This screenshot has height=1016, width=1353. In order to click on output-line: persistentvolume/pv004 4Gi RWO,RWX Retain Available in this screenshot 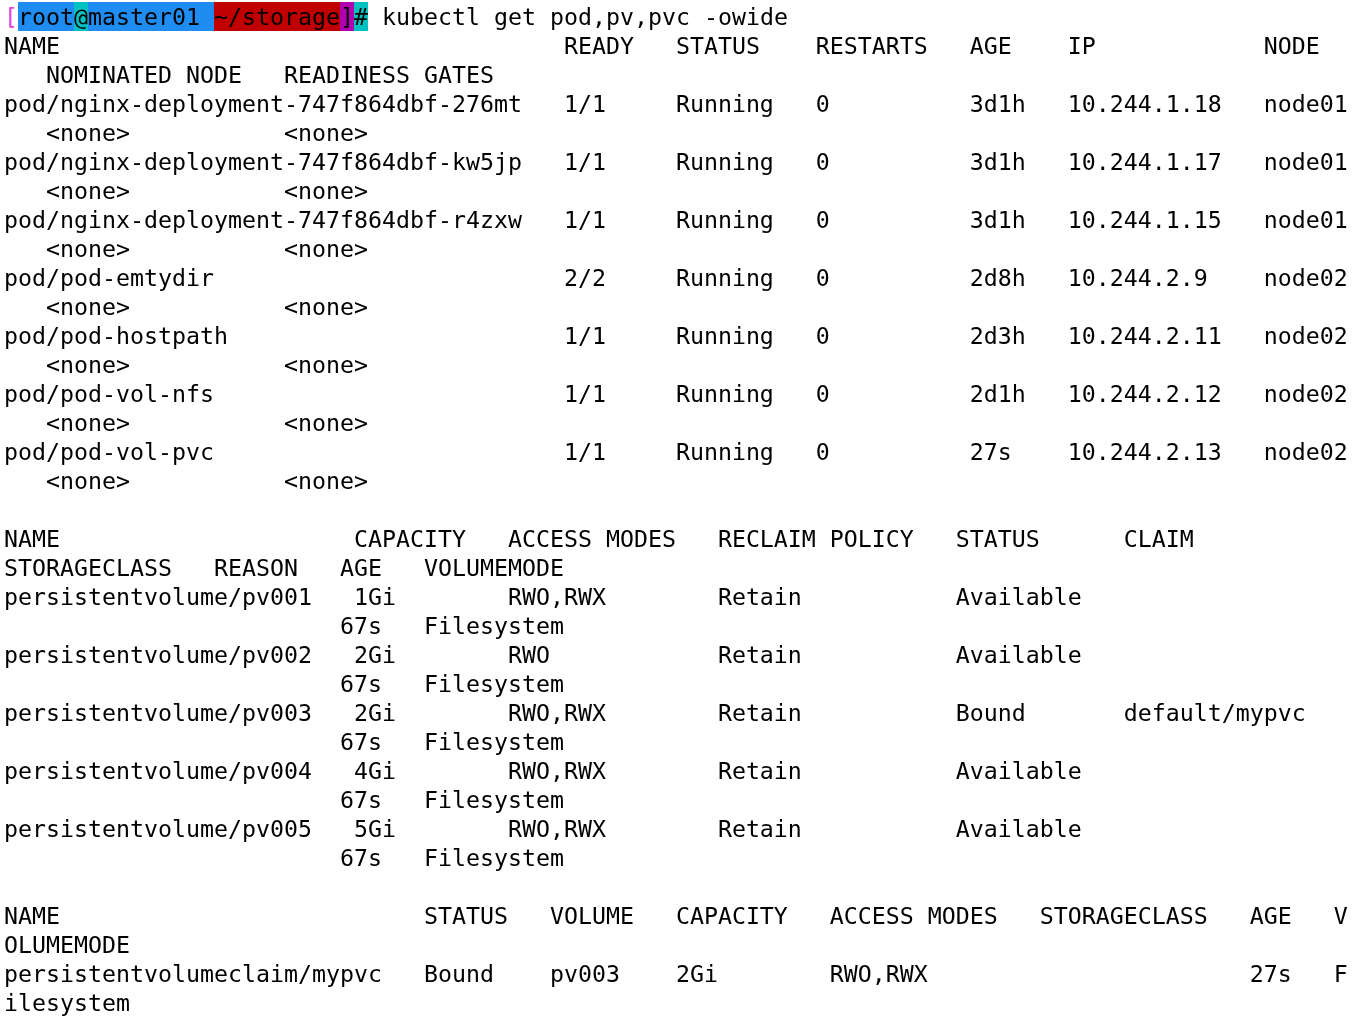, I will do `click(543, 770)`.